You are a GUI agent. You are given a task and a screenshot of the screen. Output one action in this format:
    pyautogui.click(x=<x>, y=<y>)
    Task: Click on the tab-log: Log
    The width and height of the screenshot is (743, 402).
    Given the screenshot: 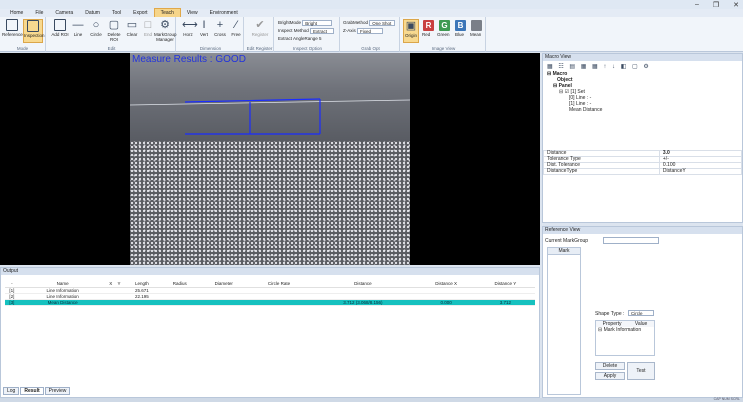 What is the action you would take?
    pyautogui.click(x=11, y=391)
    